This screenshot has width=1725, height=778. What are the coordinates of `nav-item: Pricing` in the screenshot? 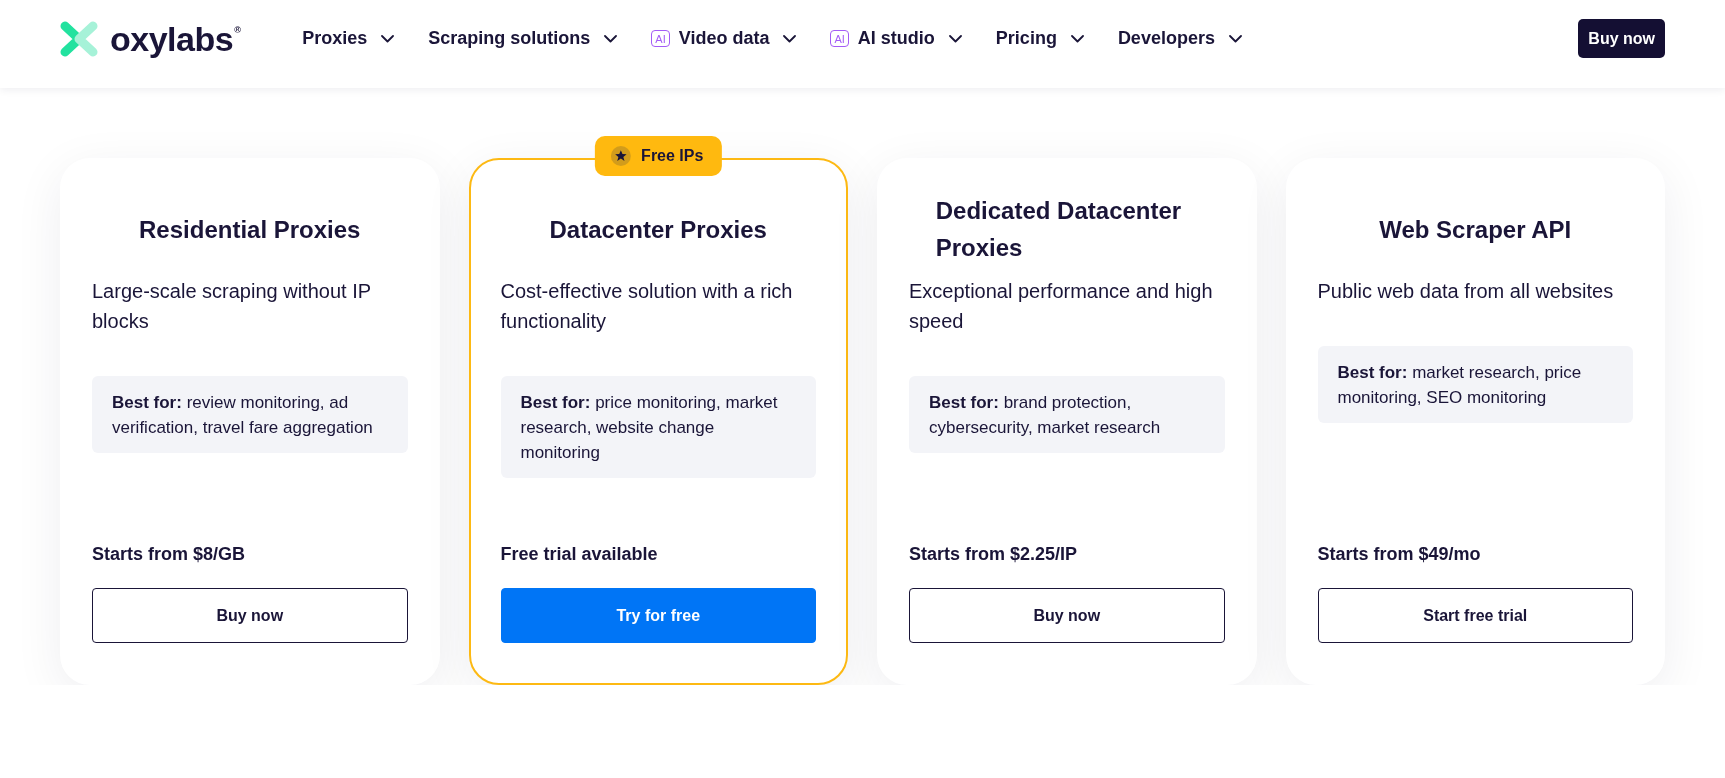 It's located at (1039, 38).